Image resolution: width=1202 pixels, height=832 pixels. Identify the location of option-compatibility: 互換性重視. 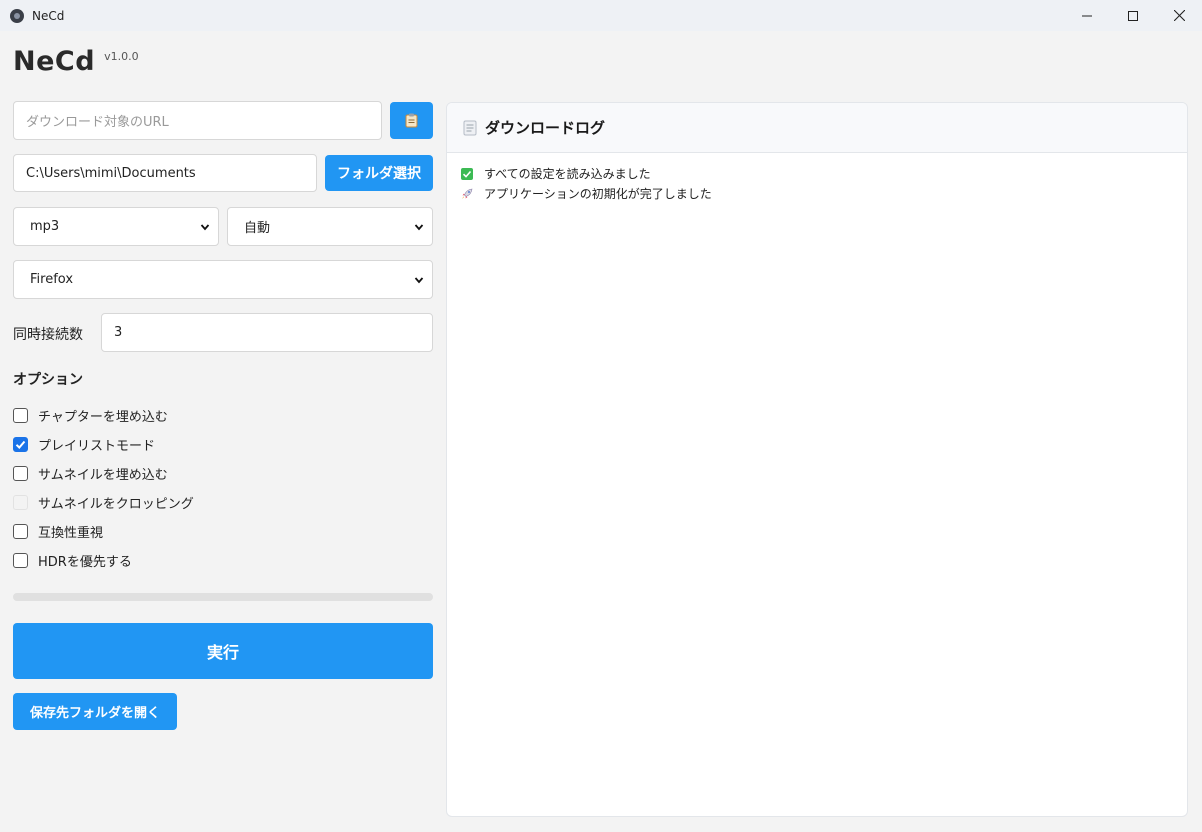
(58, 531).